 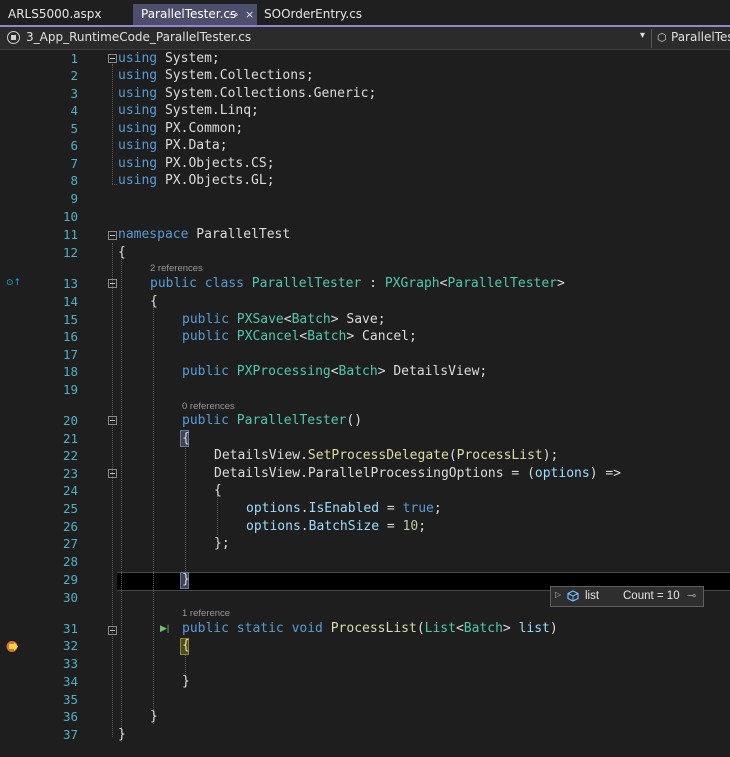 What do you see at coordinates (196, 180) in the screenshot?
I see `code-line: using PX.Objects.GL;` at bounding box center [196, 180].